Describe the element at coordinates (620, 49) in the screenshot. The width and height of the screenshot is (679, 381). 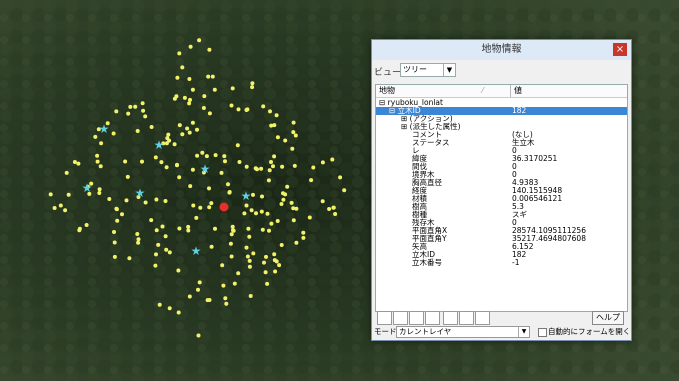
I see `close-button: ×` at that location.